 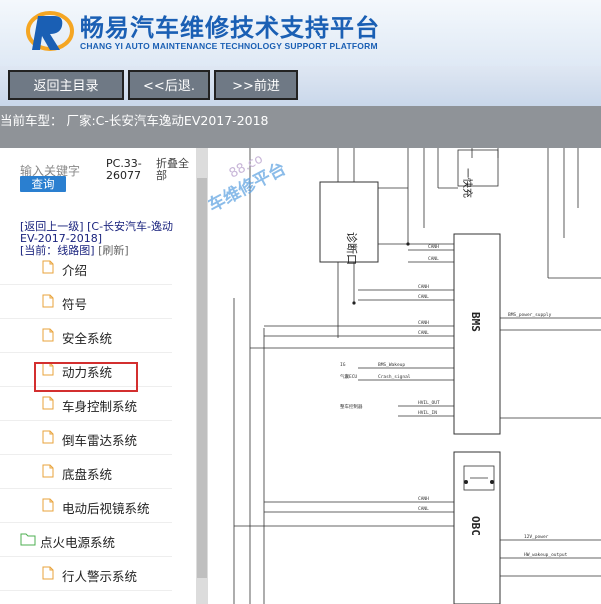 What do you see at coordinates (230, 28) in the screenshot?
I see `platform-title: 畅易汽车维修技术支持平台` at bounding box center [230, 28].